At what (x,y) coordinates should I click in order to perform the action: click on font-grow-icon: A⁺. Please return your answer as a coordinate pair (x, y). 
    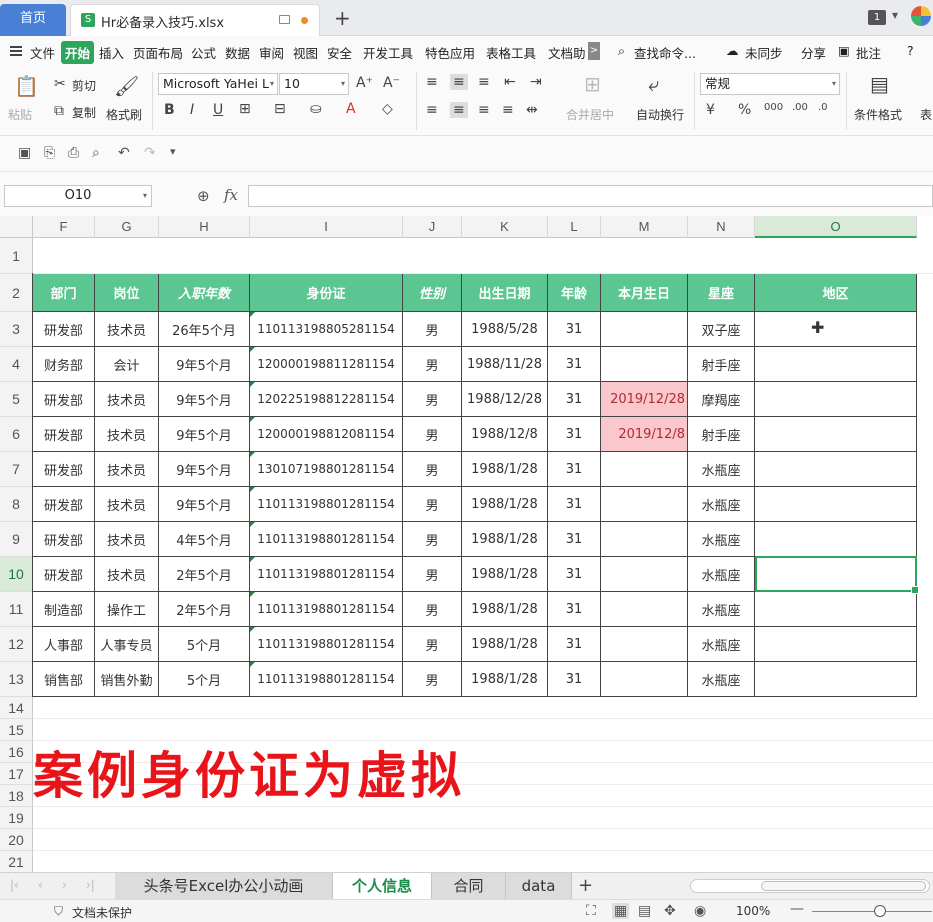
    Looking at the image, I should click on (364, 83).